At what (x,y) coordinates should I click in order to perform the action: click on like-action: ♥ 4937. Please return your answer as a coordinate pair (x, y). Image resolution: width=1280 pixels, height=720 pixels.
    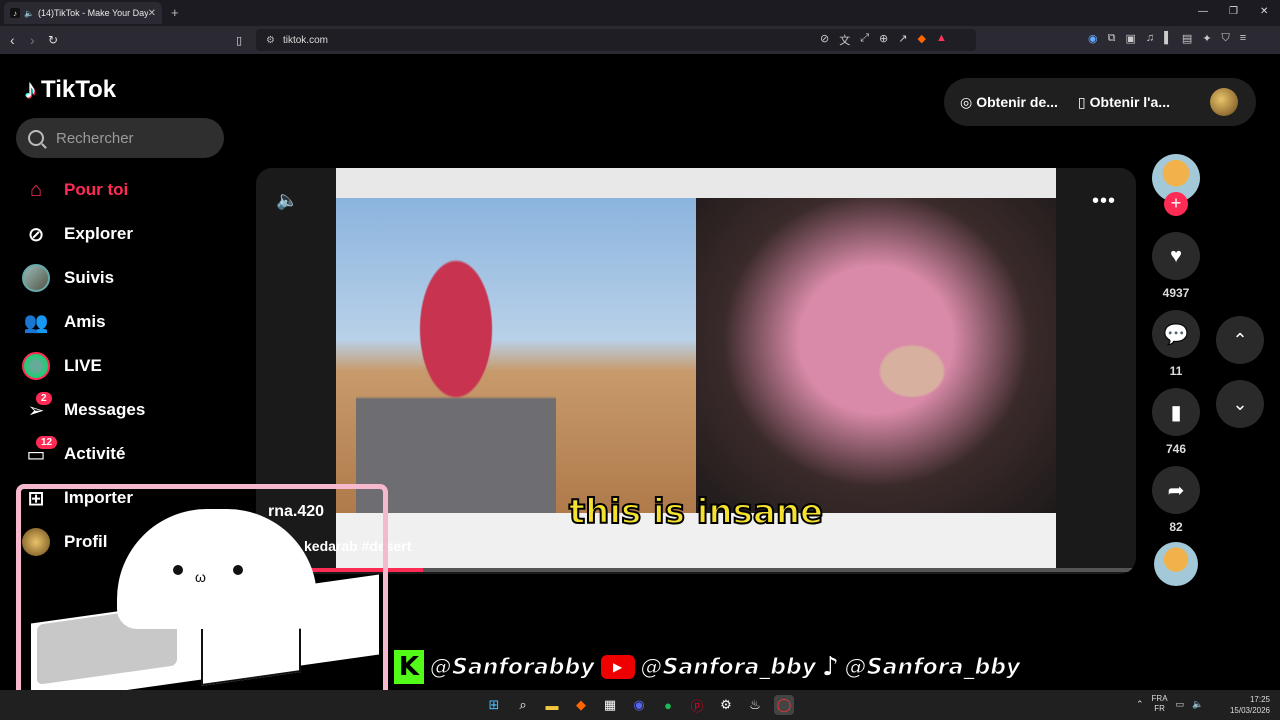
    Looking at the image, I should click on (1176, 266).